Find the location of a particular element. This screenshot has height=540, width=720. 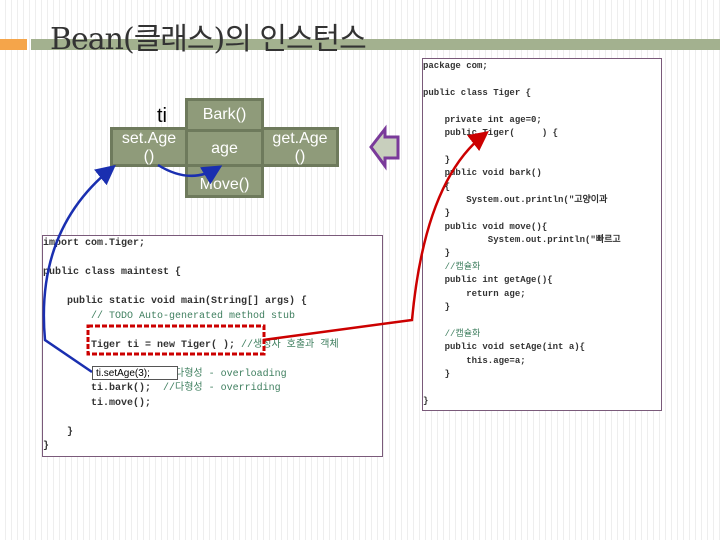

code-line: private int age=0; is located at coordinates (482, 119).